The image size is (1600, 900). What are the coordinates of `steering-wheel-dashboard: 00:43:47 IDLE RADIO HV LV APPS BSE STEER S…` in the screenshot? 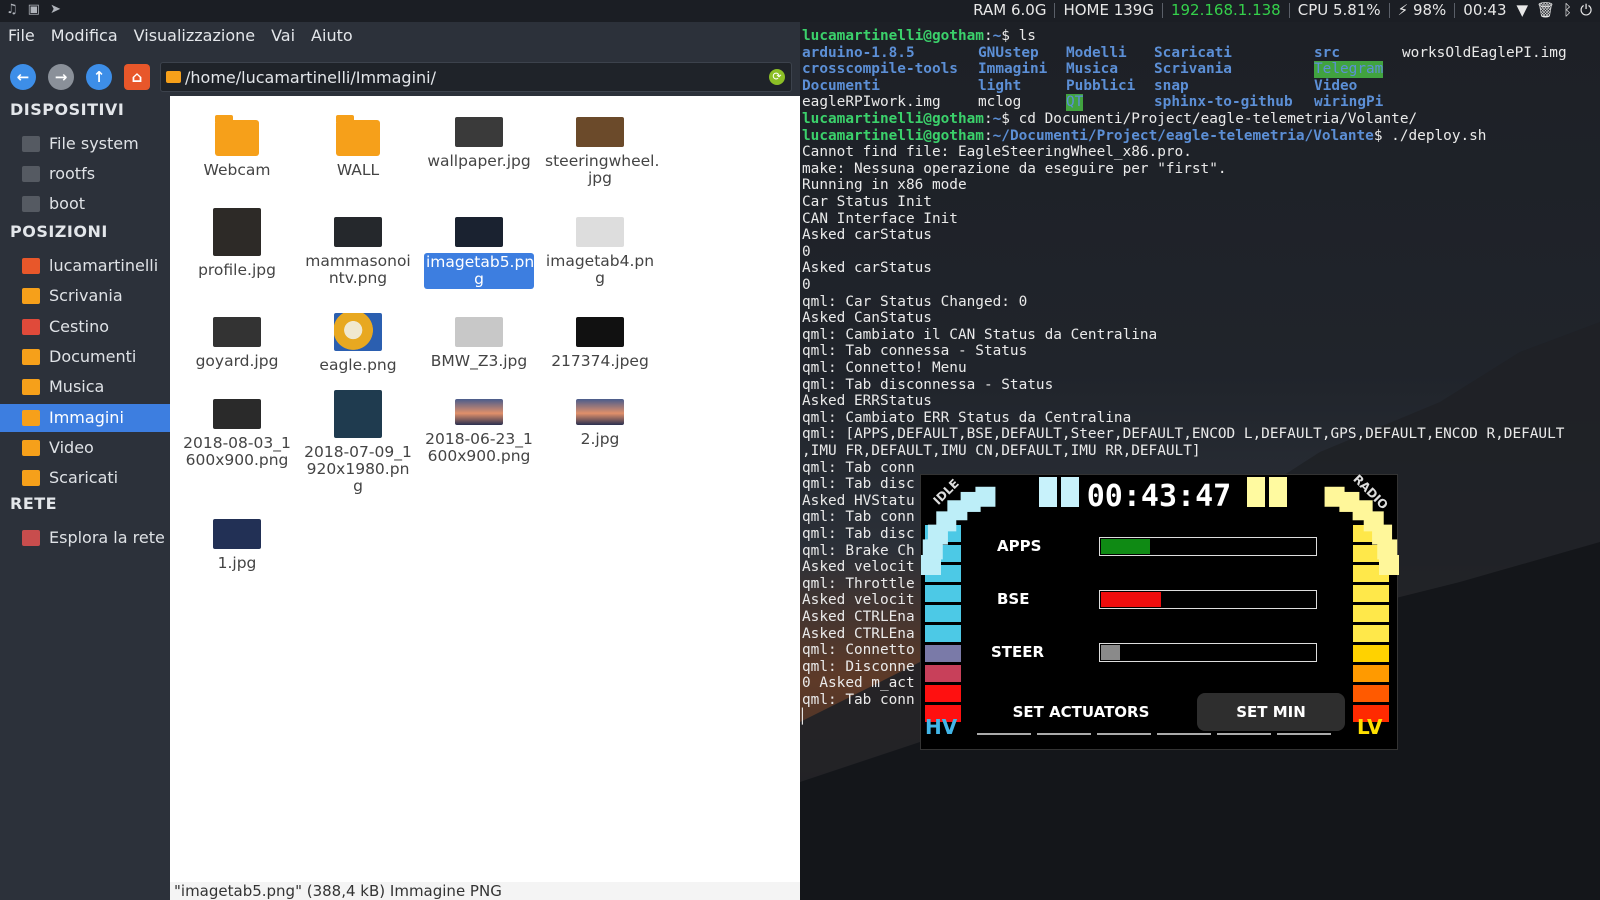 It's located at (1159, 611).